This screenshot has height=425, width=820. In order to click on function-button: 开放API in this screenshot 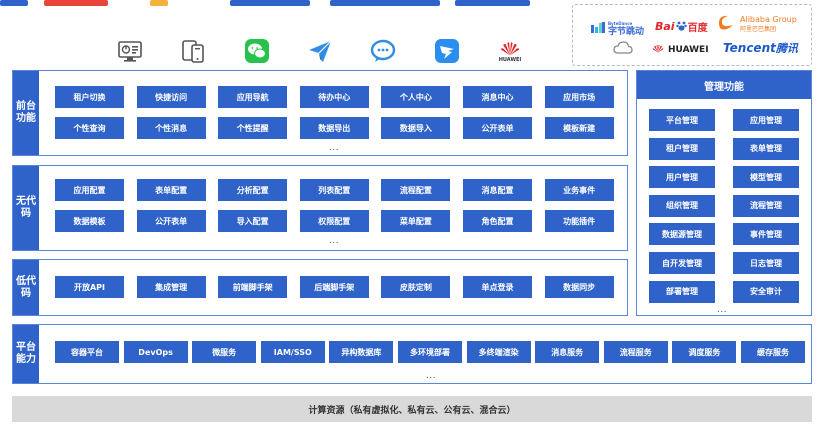, I will do `click(89, 287)`.